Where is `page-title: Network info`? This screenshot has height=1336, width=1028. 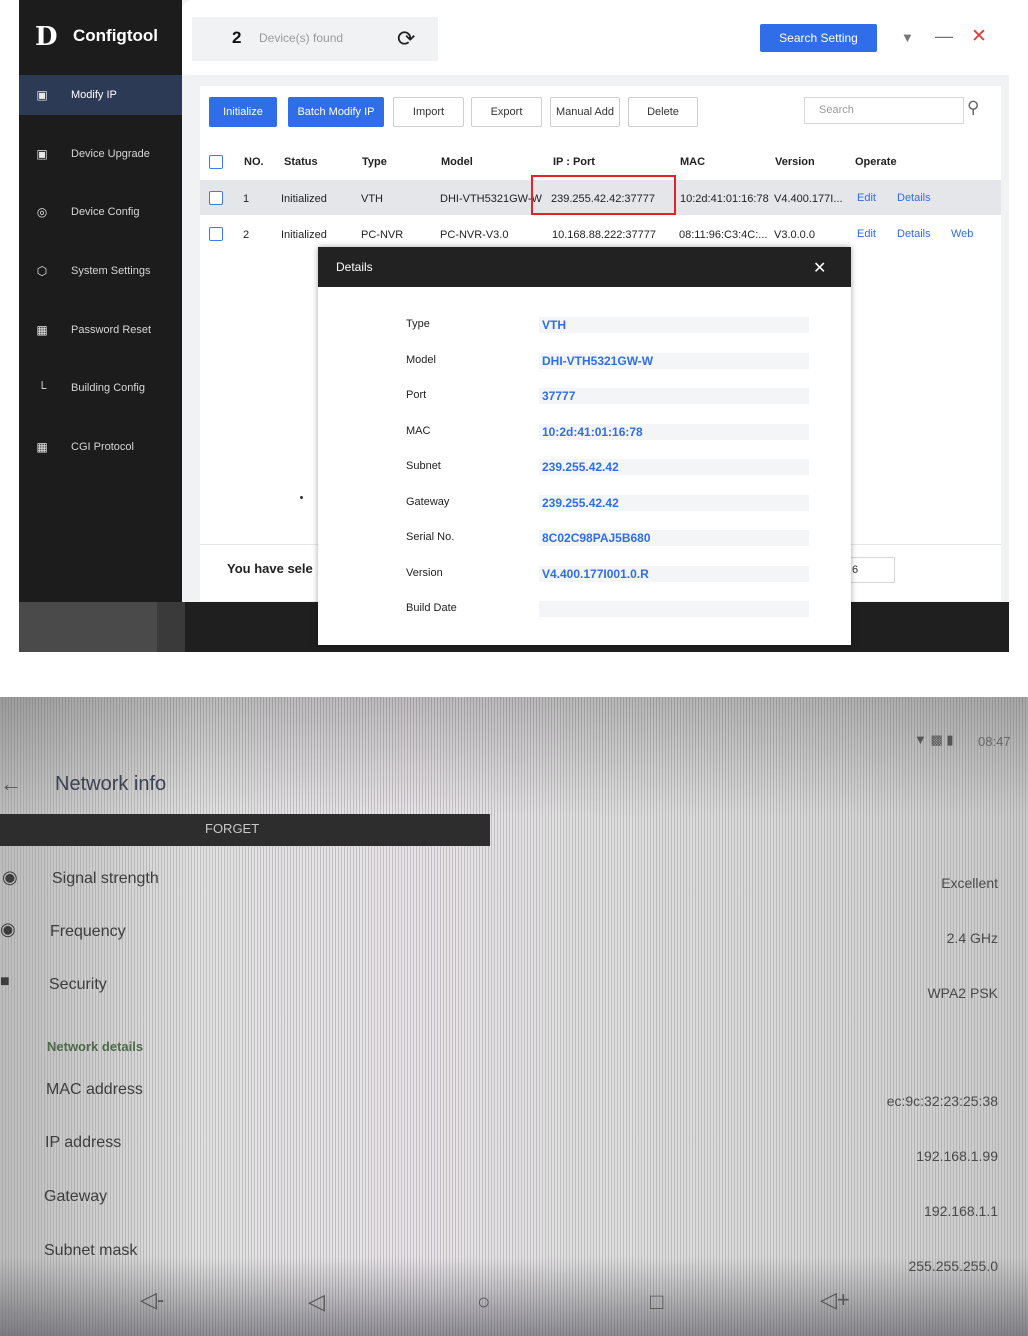
page-title: Network info is located at coordinates (111, 784).